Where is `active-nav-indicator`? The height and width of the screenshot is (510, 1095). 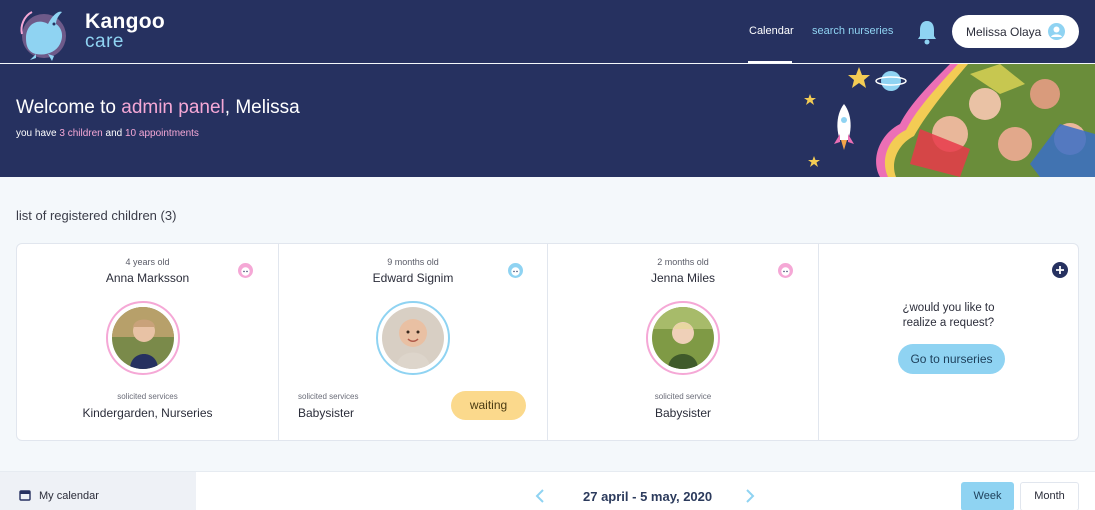
active-nav-indicator is located at coordinates (770, 62).